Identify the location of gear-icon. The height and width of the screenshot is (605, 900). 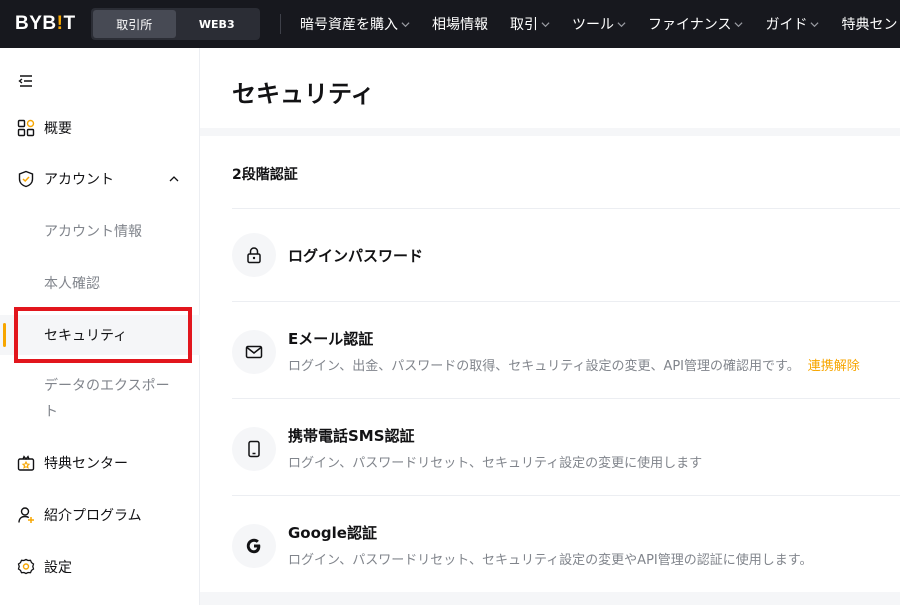
(26, 566).